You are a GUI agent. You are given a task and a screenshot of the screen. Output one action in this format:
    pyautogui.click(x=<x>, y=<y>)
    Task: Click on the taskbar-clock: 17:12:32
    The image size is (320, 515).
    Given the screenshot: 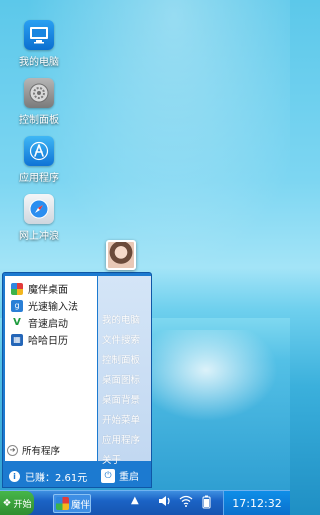 What is the action you would take?
    pyautogui.click(x=256, y=503)
    